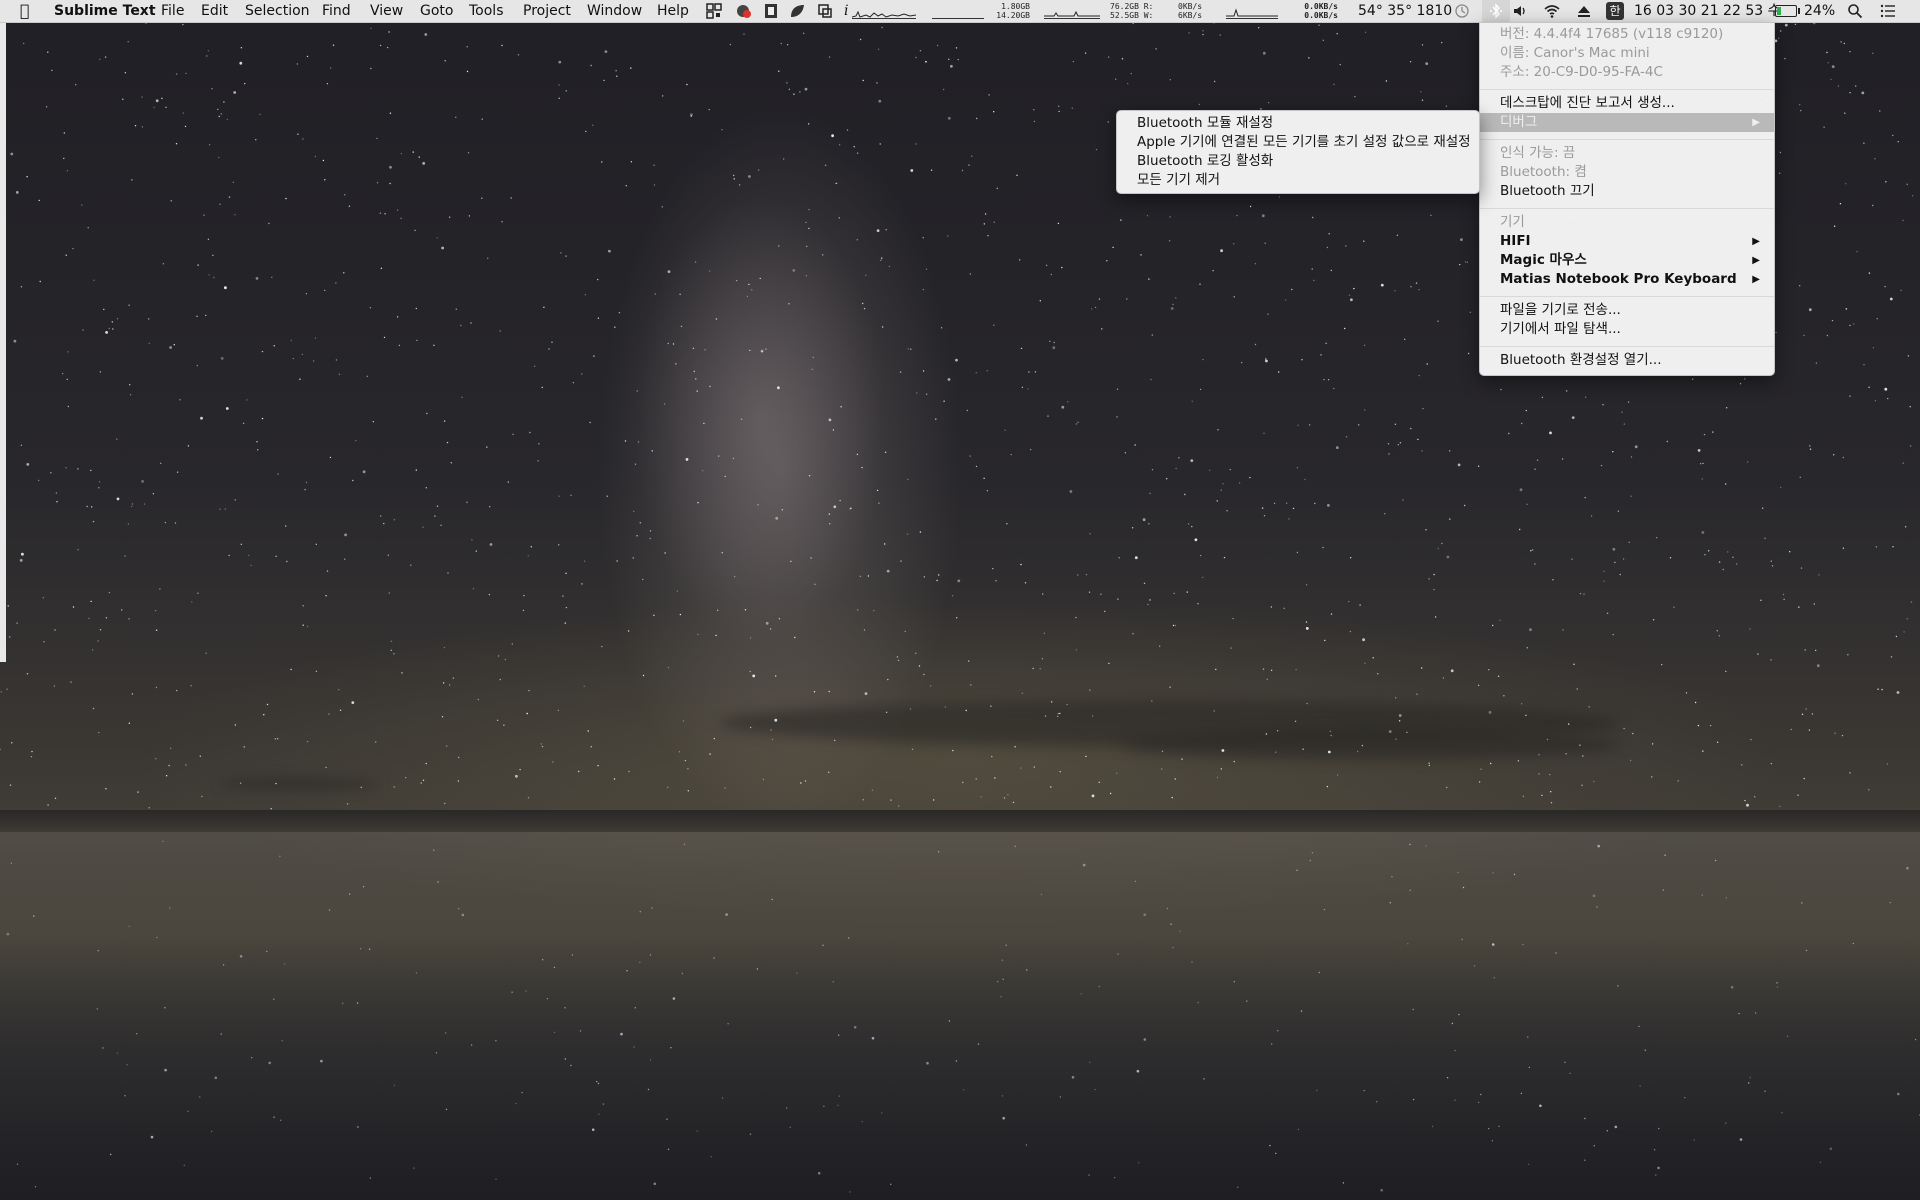 The width and height of the screenshot is (1920, 1200). What do you see at coordinates (1819, 11) in the screenshot?
I see `battery-percentage: 24%` at bounding box center [1819, 11].